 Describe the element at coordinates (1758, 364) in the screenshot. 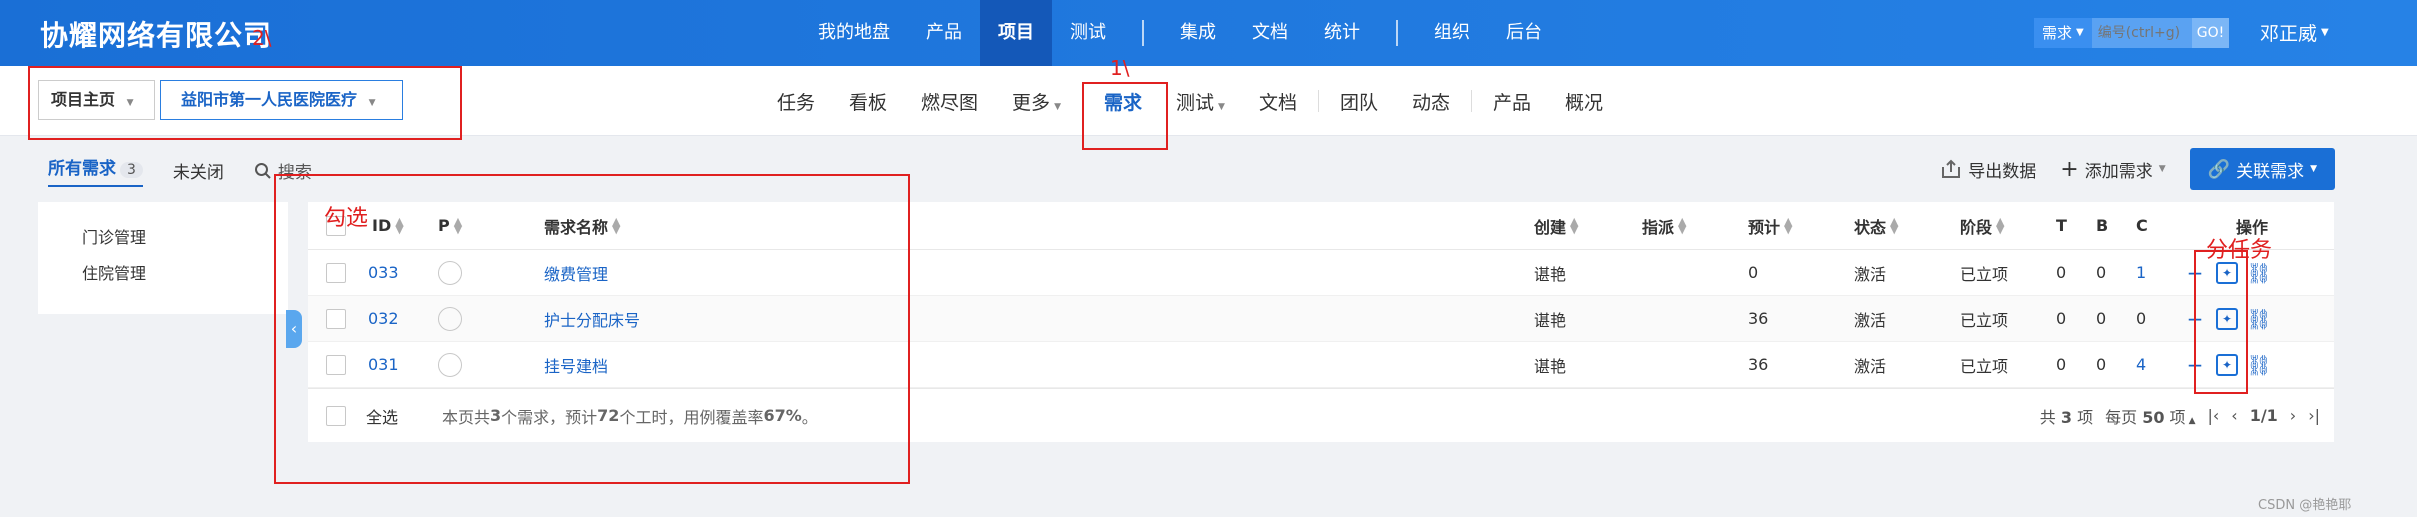

I see `story-estimate: 36` at that location.